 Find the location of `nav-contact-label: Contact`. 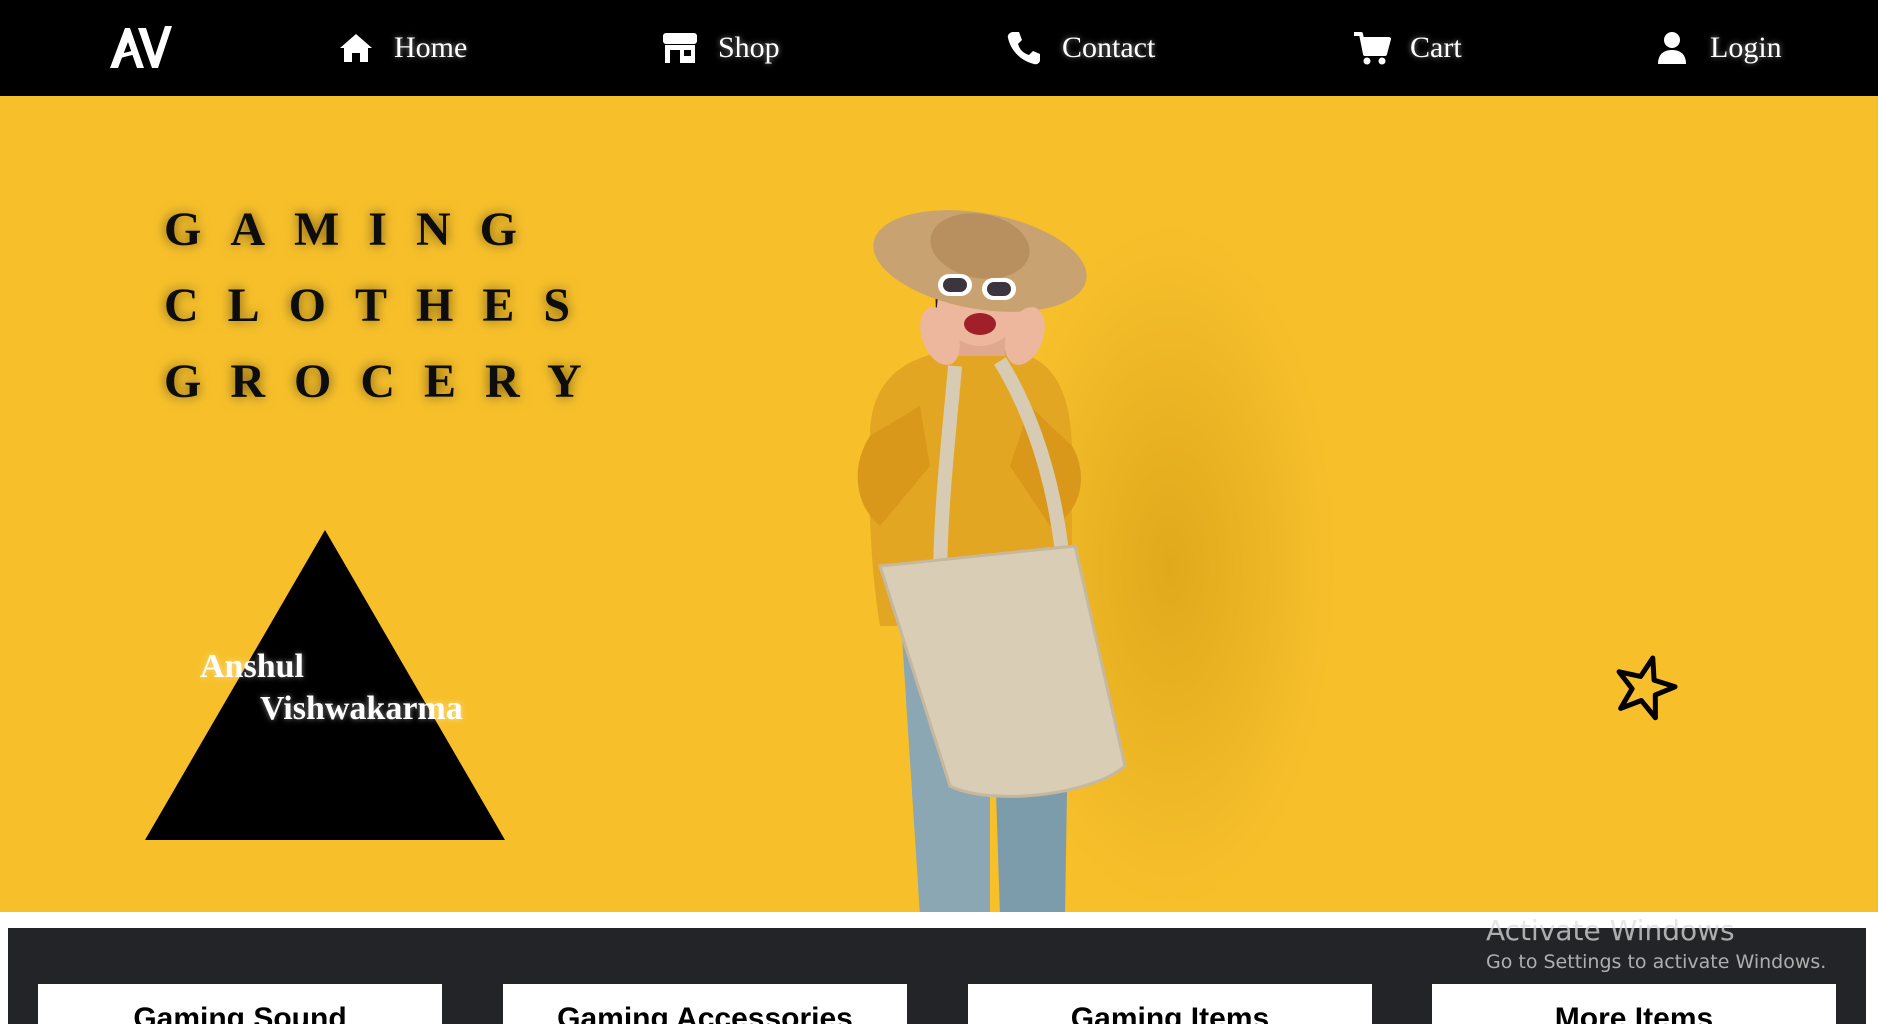

nav-contact-label: Contact is located at coordinates (1109, 47).